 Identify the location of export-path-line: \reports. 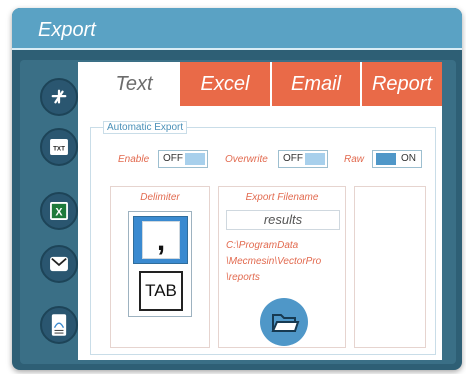
(243, 277).